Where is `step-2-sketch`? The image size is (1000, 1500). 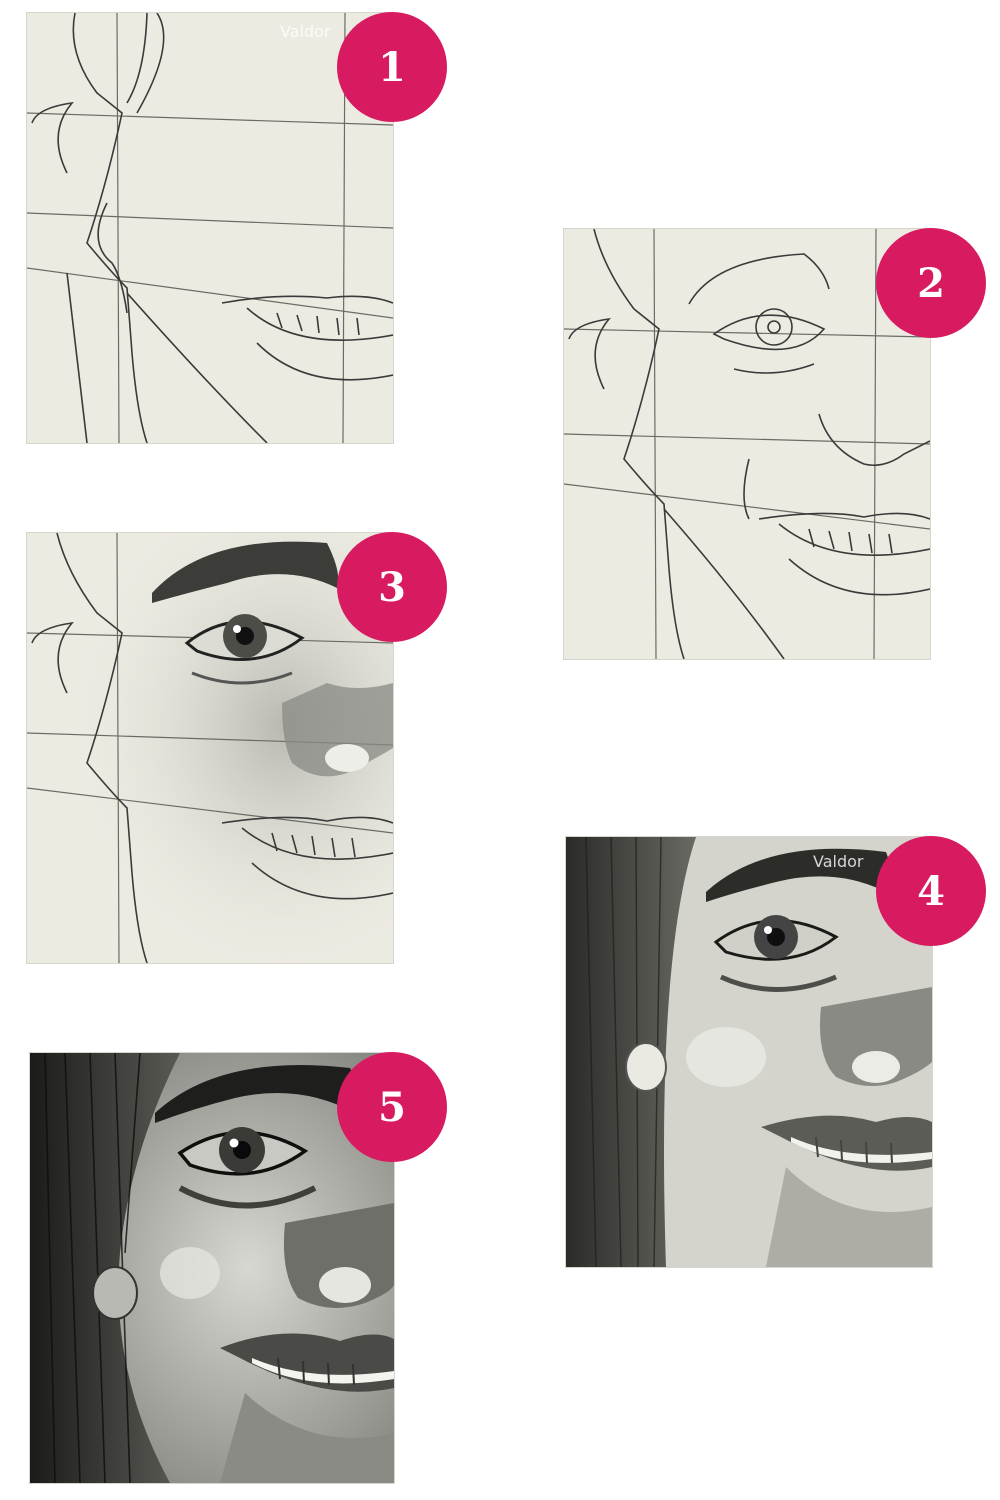 step-2-sketch is located at coordinates (747, 444).